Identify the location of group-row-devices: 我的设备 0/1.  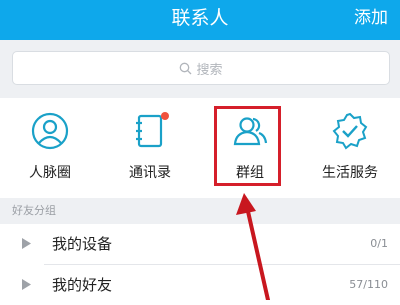
(200, 244).